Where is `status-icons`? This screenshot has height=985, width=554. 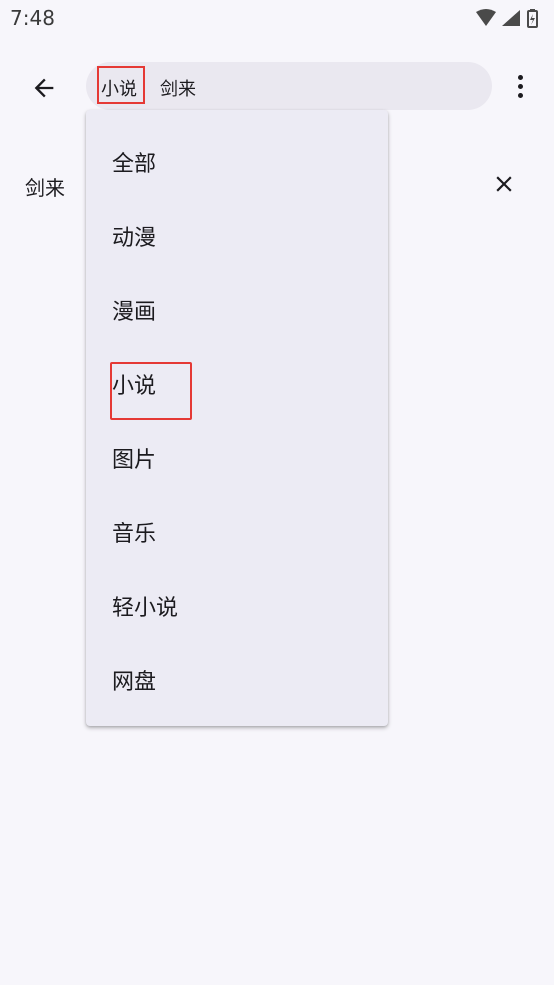 status-icons is located at coordinates (509, 18).